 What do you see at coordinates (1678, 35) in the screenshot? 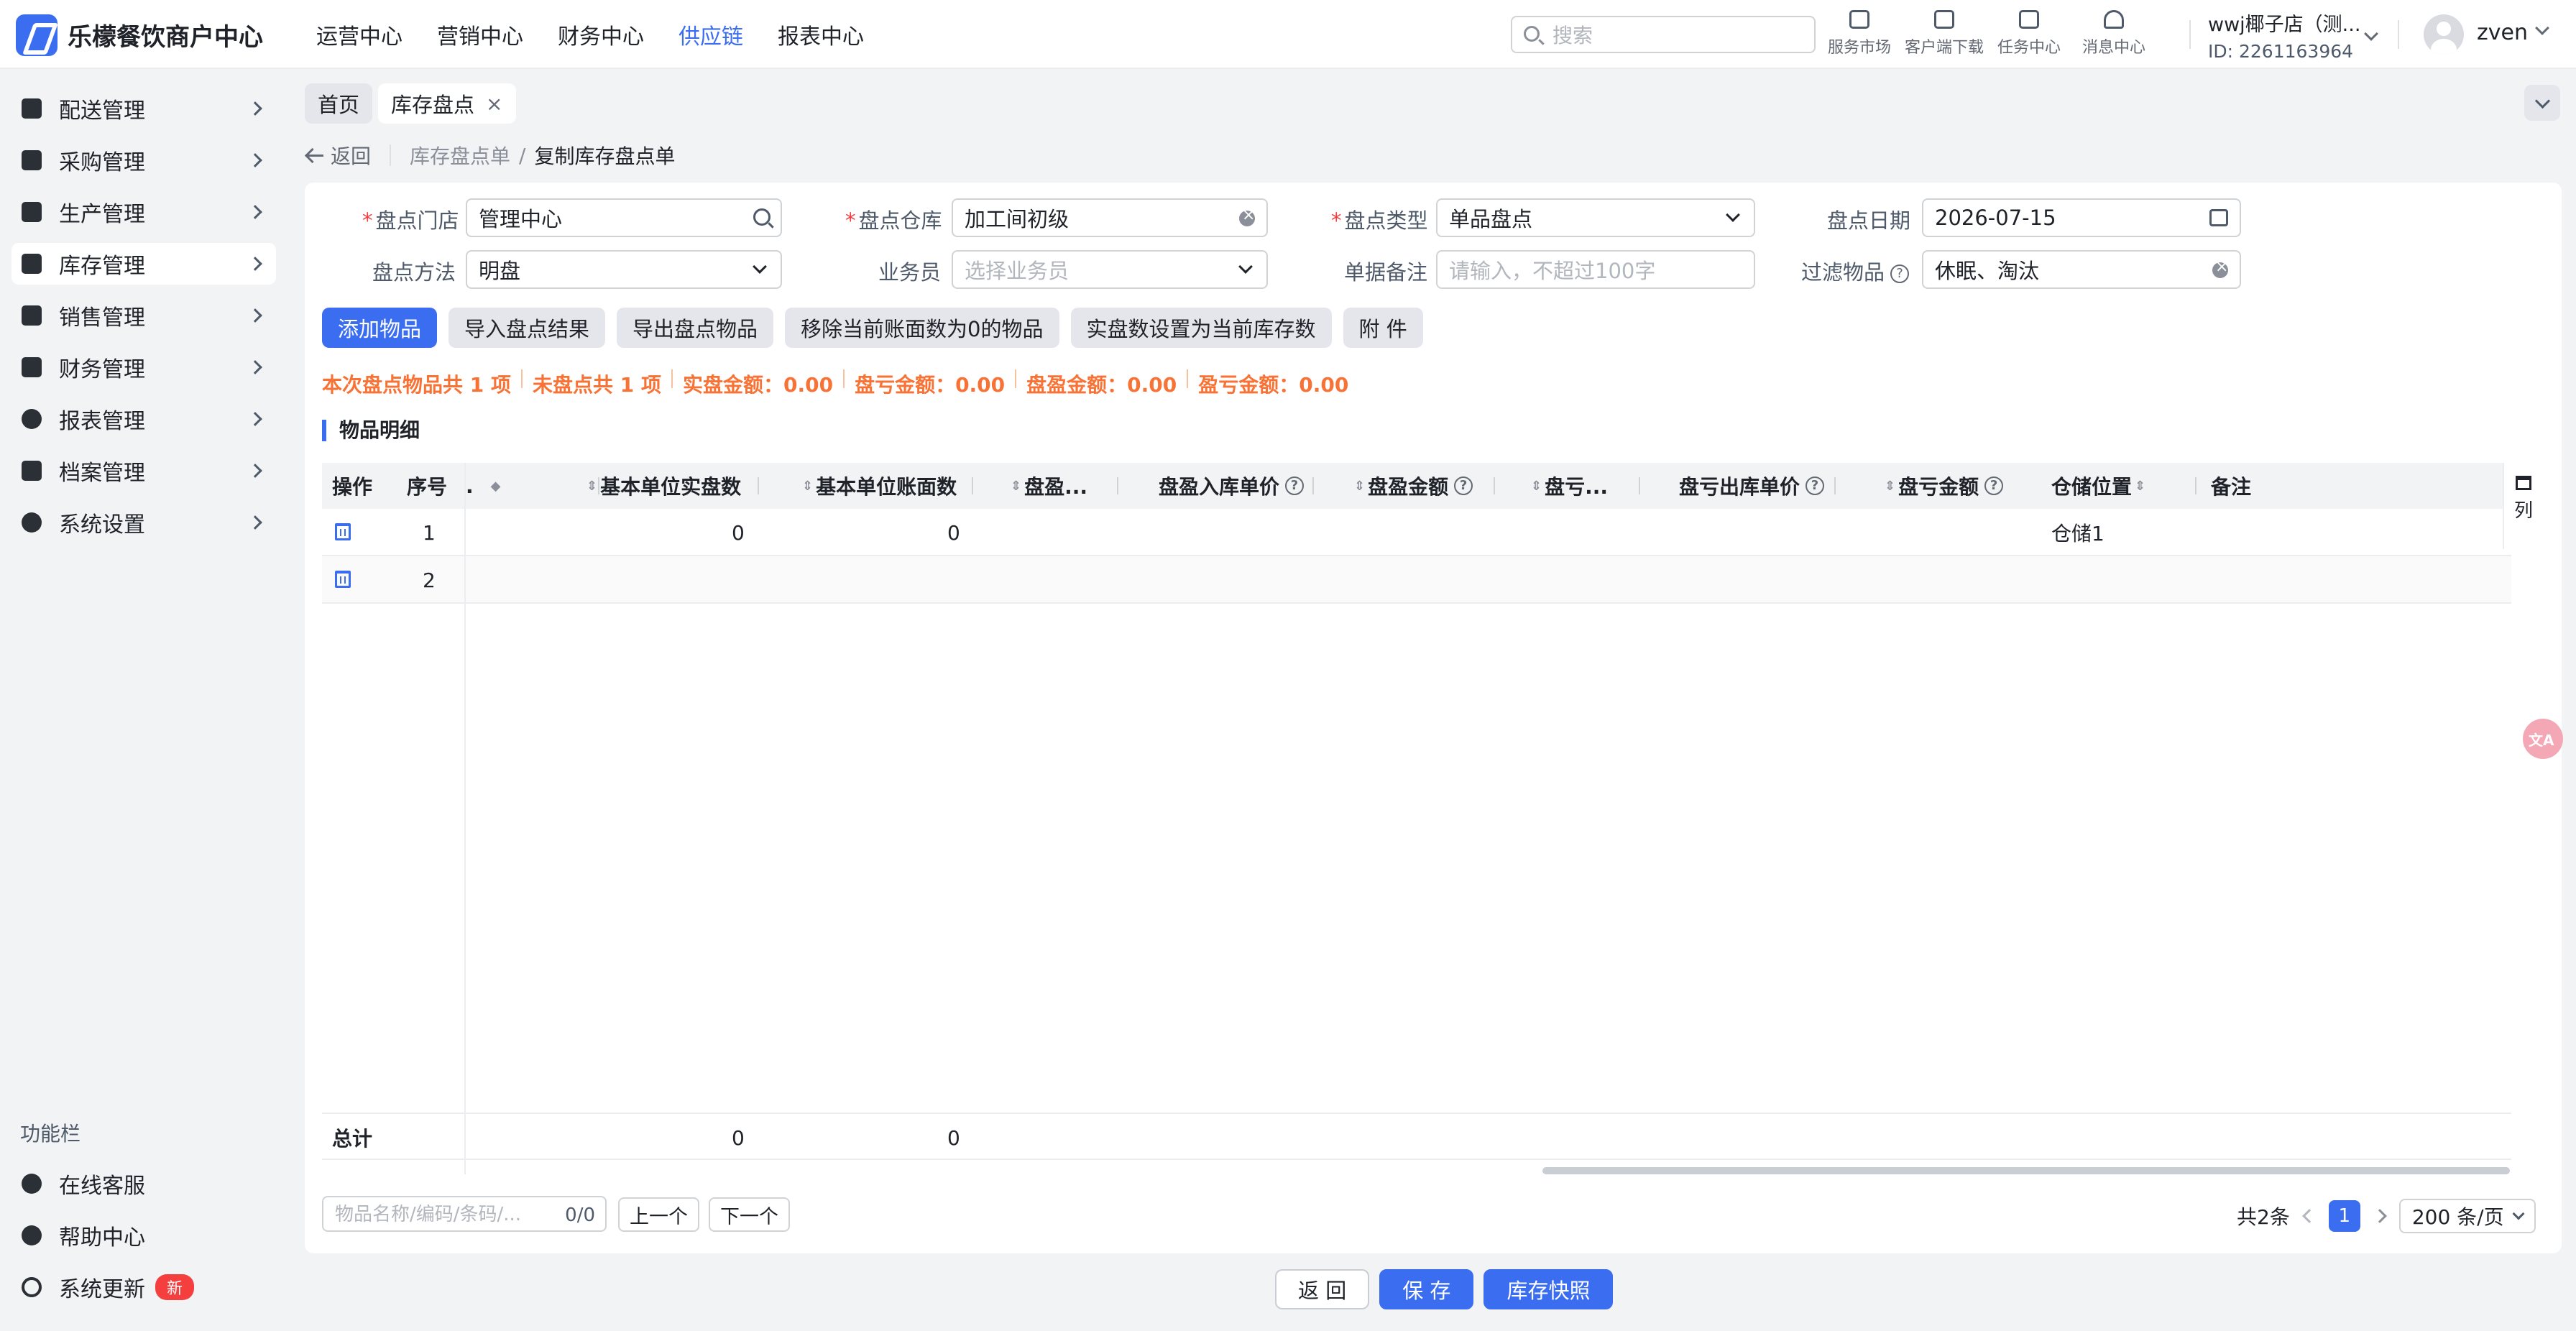
I see `search-input` at bounding box center [1678, 35].